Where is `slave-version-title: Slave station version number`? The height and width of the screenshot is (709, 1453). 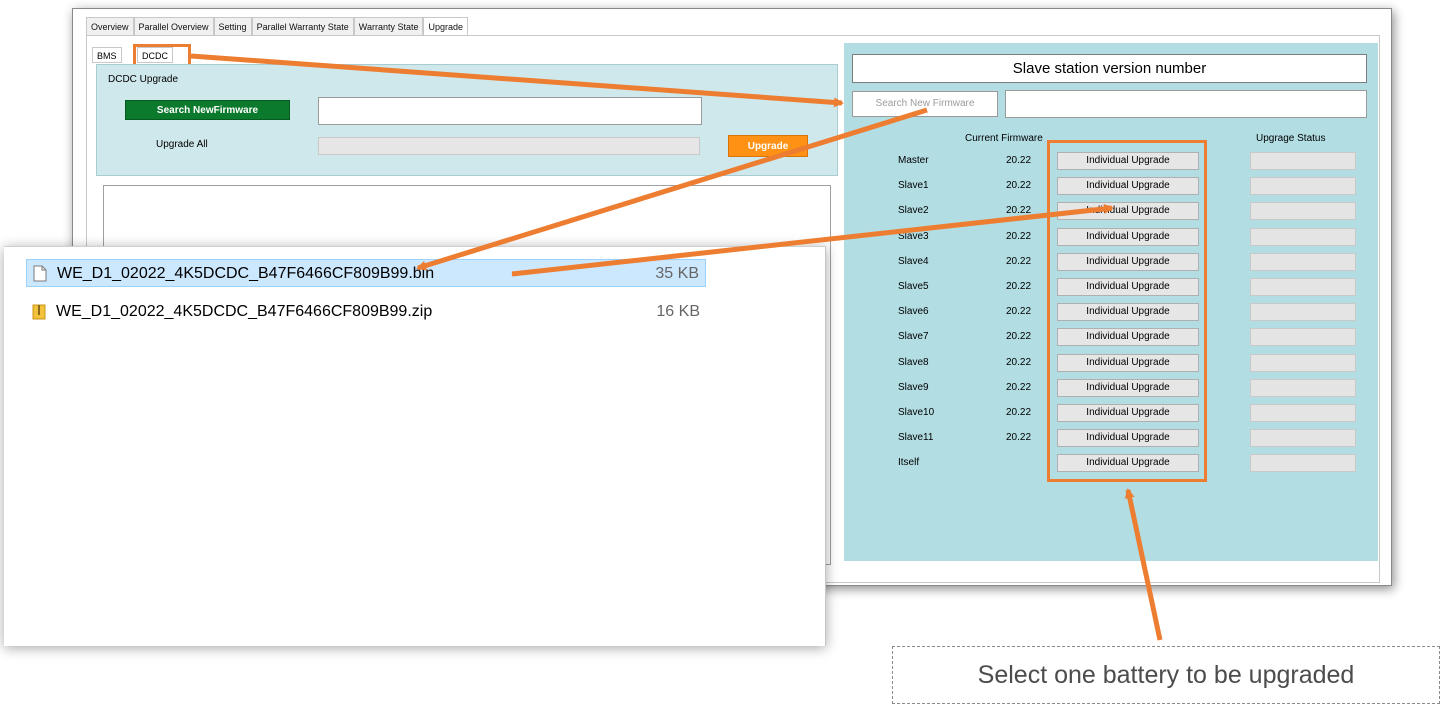 slave-version-title: Slave station version number is located at coordinates (1109, 68).